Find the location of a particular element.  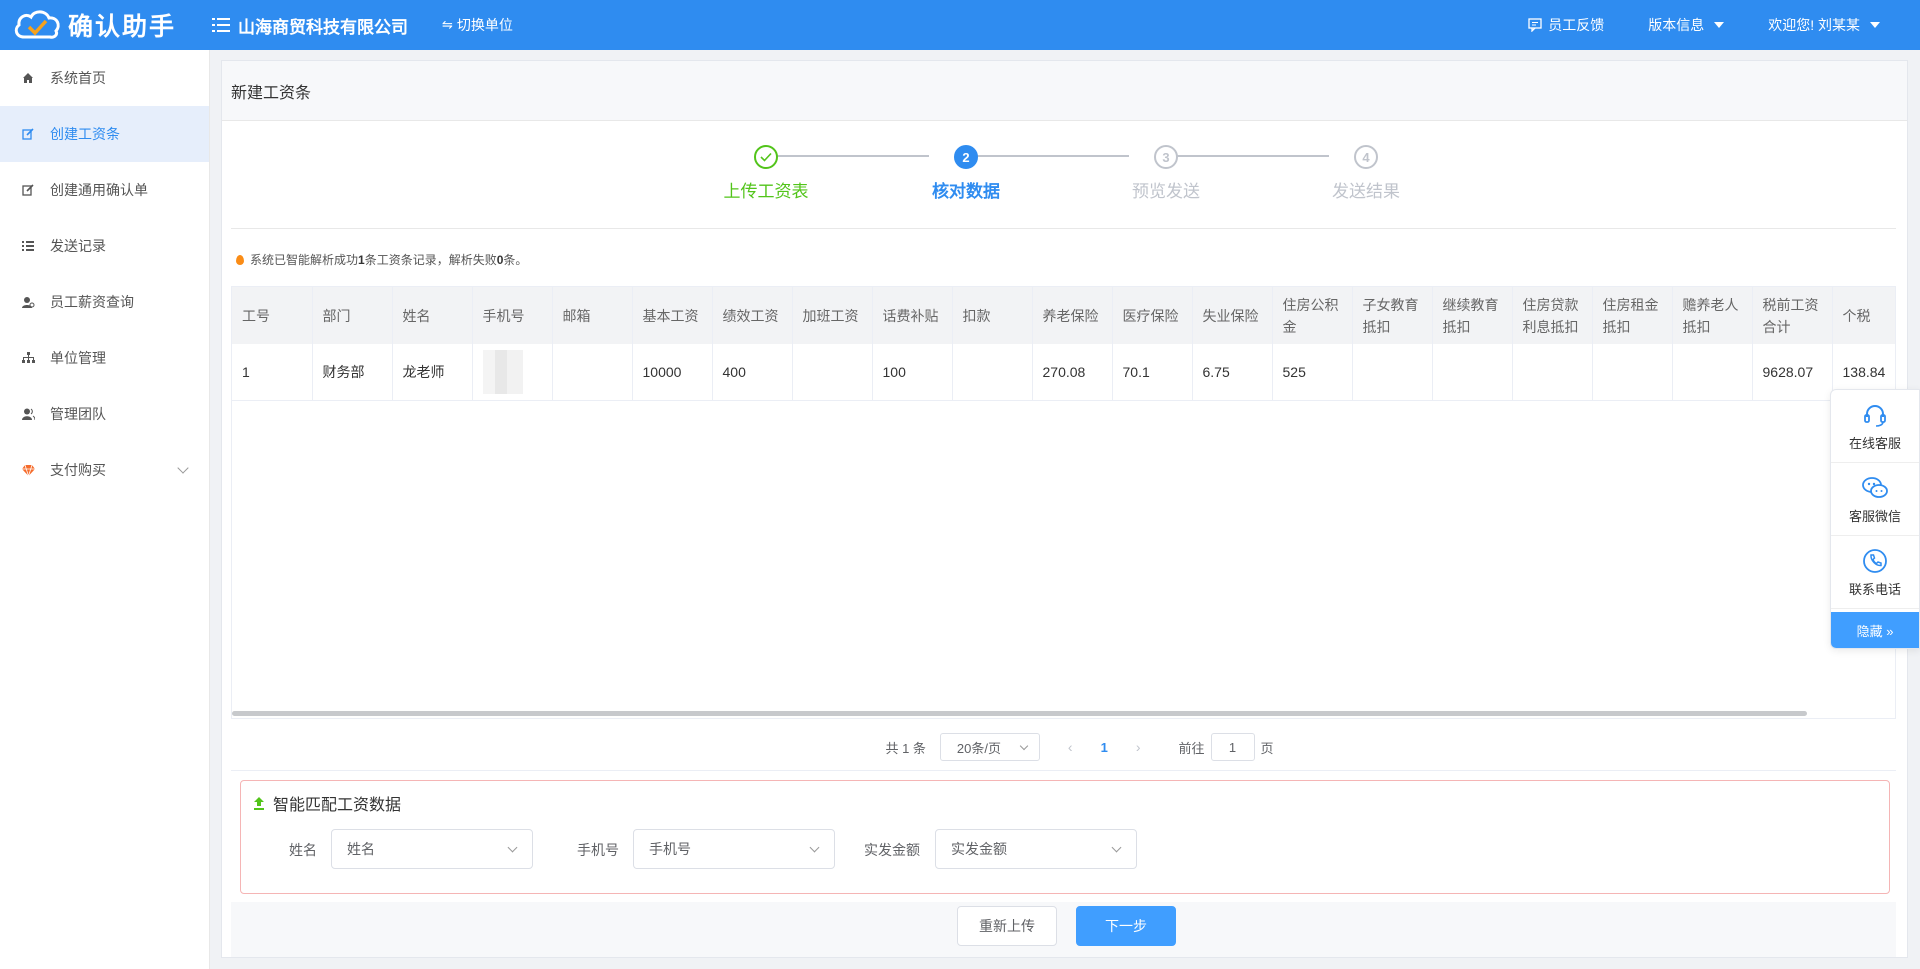

table-cell: 9628.07 is located at coordinates (1792, 372).